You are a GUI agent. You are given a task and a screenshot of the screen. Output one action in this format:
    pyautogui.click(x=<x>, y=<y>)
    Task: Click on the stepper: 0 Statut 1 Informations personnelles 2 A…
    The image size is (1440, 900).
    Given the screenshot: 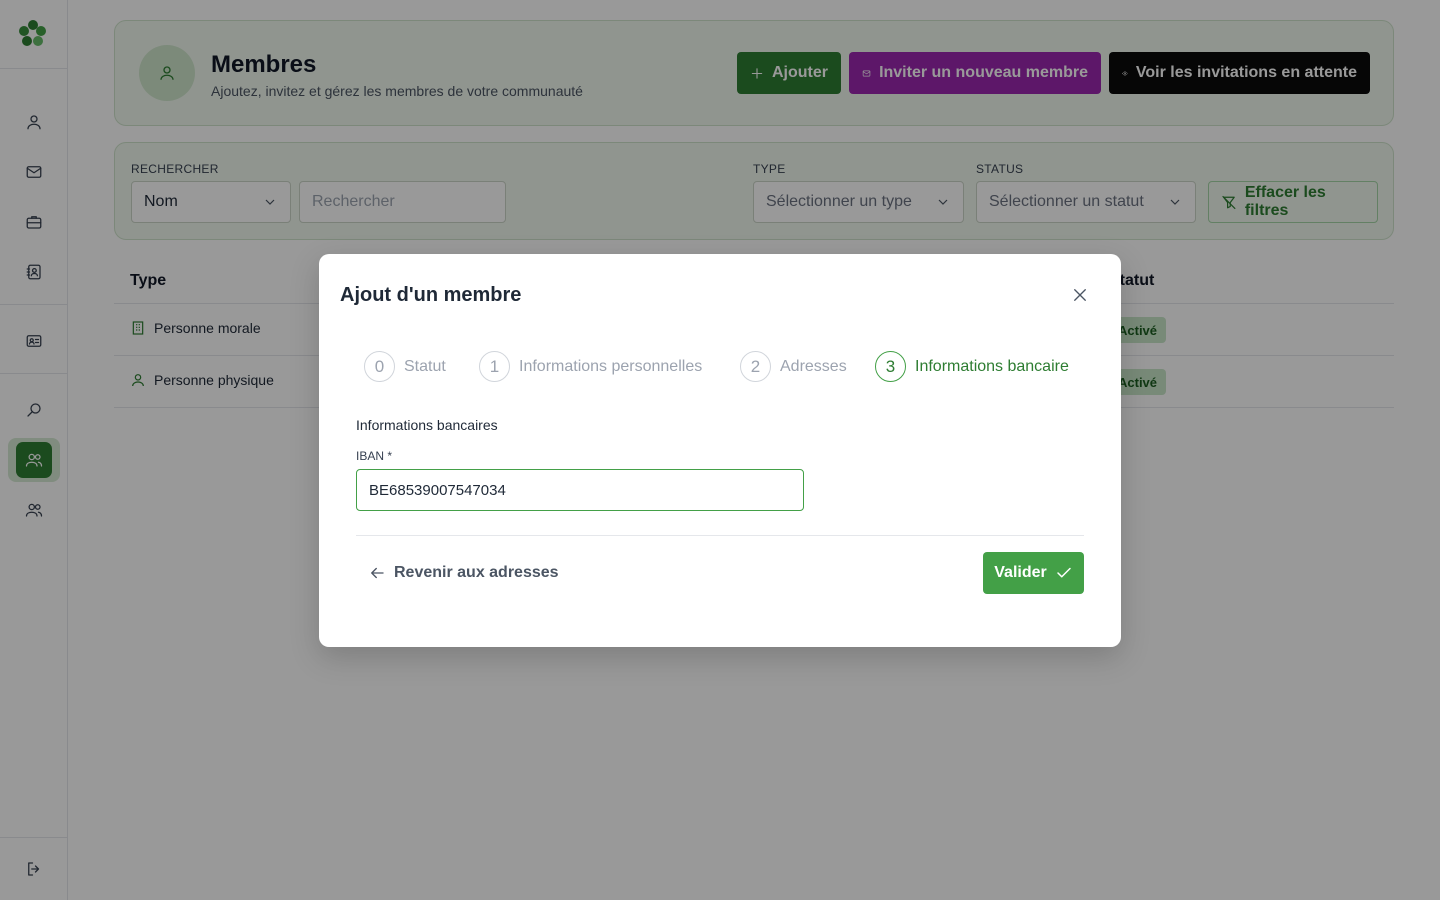 What is the action you would take?
    pyautogui.click(x=734, y=367)
    